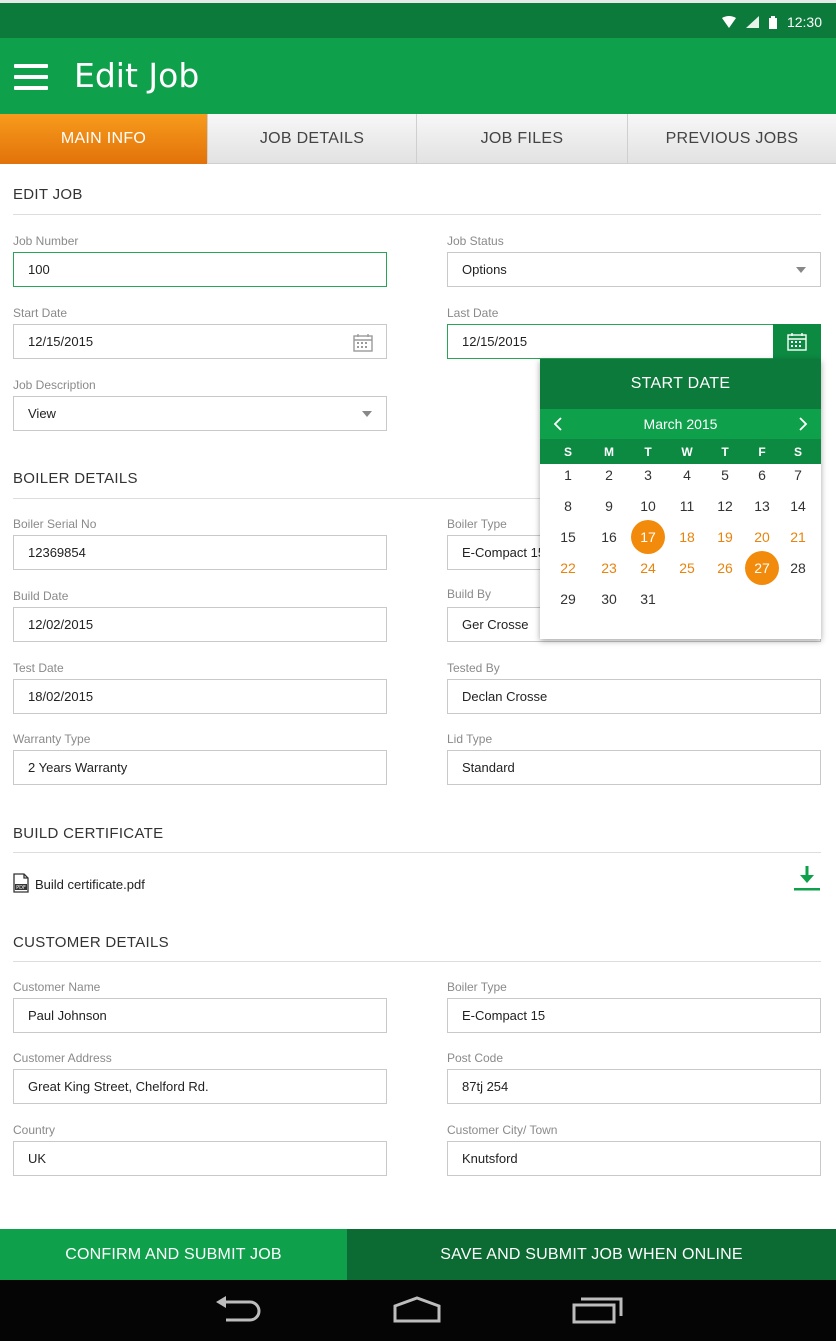  I want to click on save-submit-online-button: SAVE AND SUBMIT JOB WHEN ONLINE, so click(591, 1254).